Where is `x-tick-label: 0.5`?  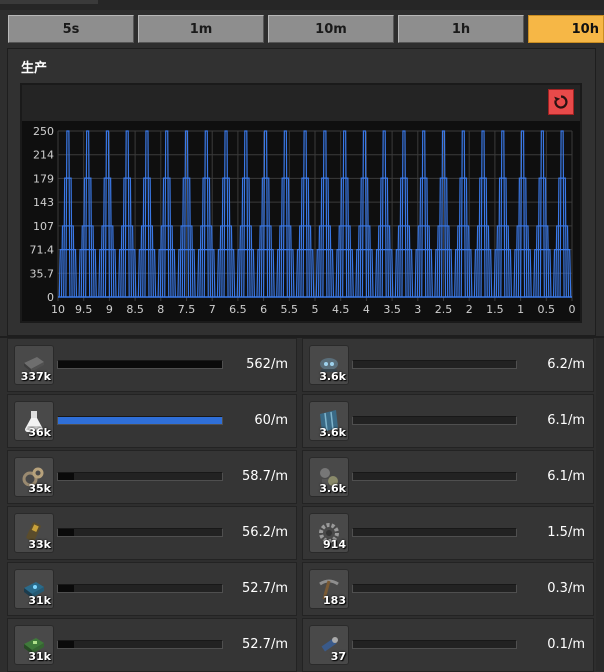 x-tick-label: 0.5 is located at coordinates (547, 309).